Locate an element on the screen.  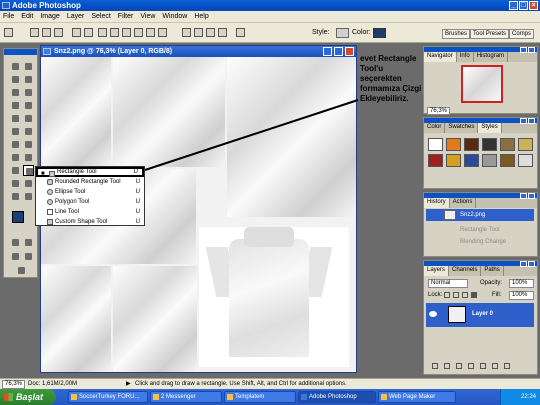
flyout-item-label: Rectangle Tool is located at coordinates (77, 172).